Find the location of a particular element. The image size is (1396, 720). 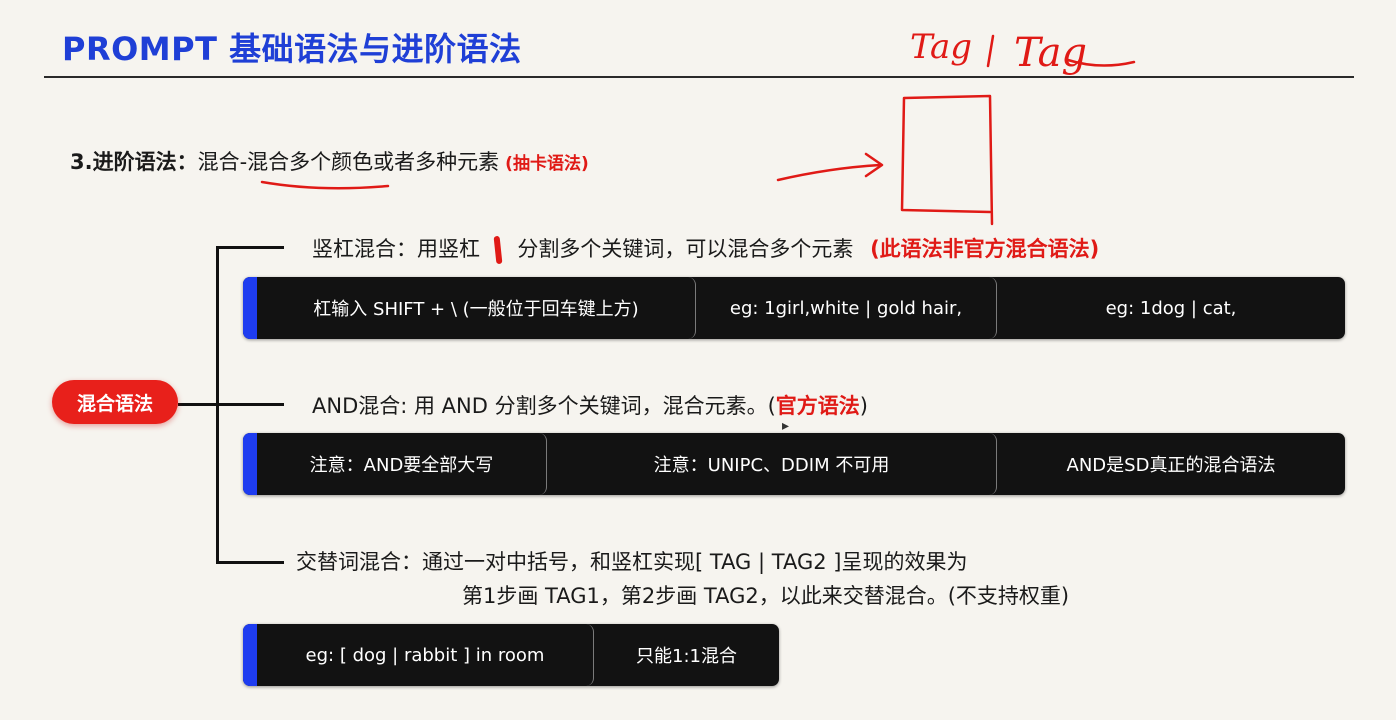

item-heading-text: 分割多个关键词，可以混合多个元素 is located at coordinates (685, 249).